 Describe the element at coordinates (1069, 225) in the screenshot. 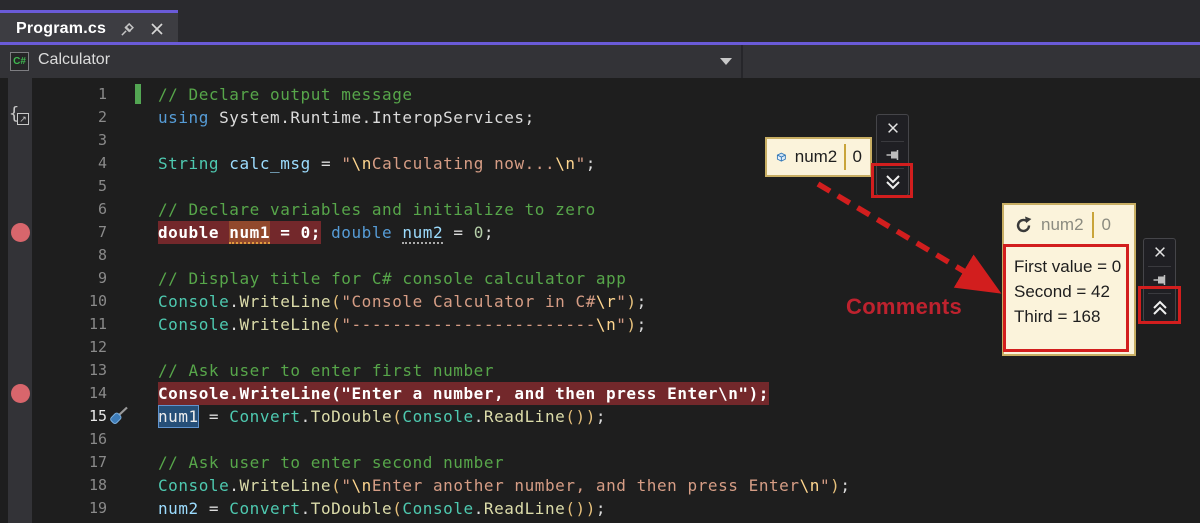

I see `expanded-datatip-header: num2 0` at that location.